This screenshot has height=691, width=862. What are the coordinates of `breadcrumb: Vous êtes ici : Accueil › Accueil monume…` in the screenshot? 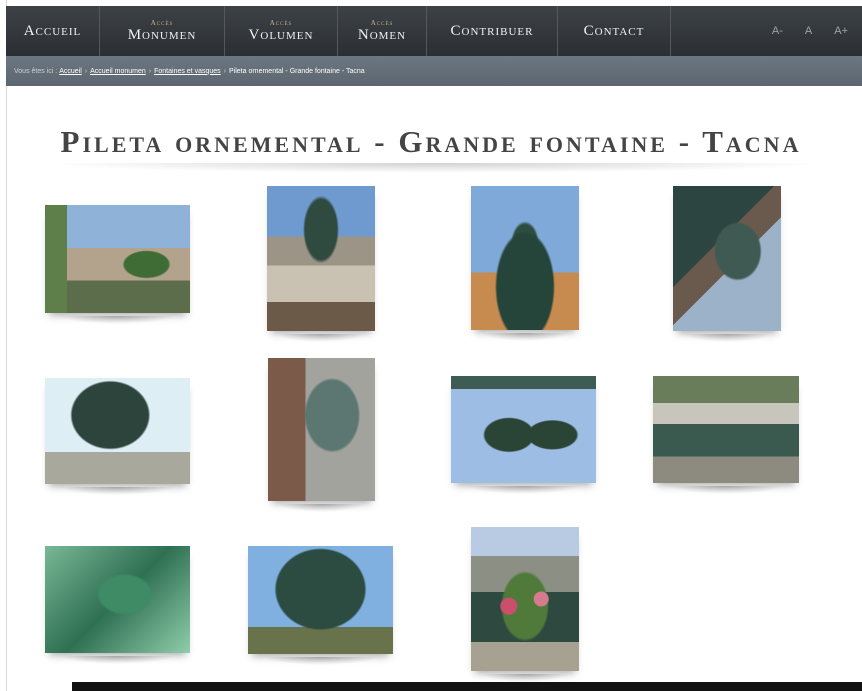 It's located at (434, 71).